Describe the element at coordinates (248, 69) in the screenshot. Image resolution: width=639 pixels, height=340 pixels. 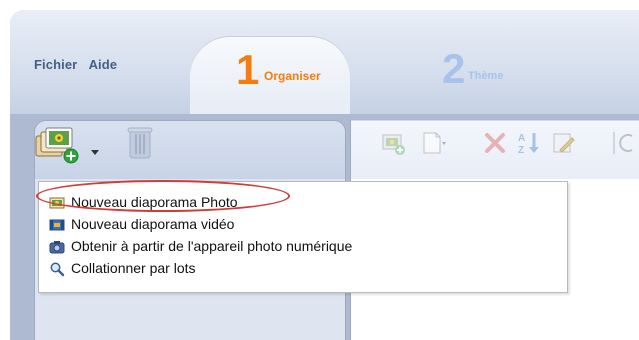
I see `tab-organiser-number: 1` at that location.